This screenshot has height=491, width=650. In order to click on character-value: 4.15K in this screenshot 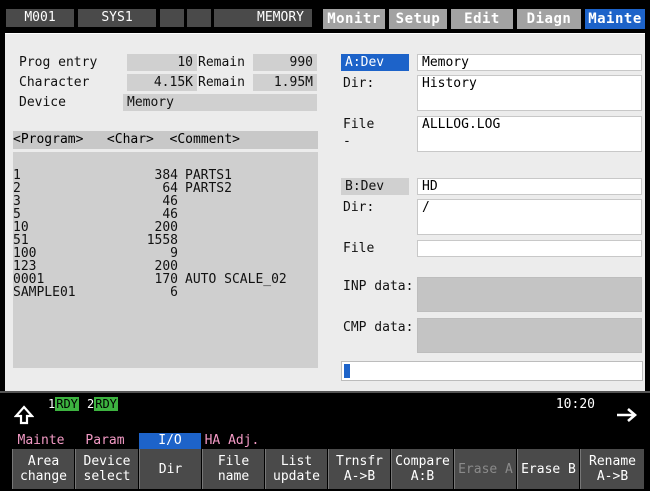, I will do `click(162, 82)`.